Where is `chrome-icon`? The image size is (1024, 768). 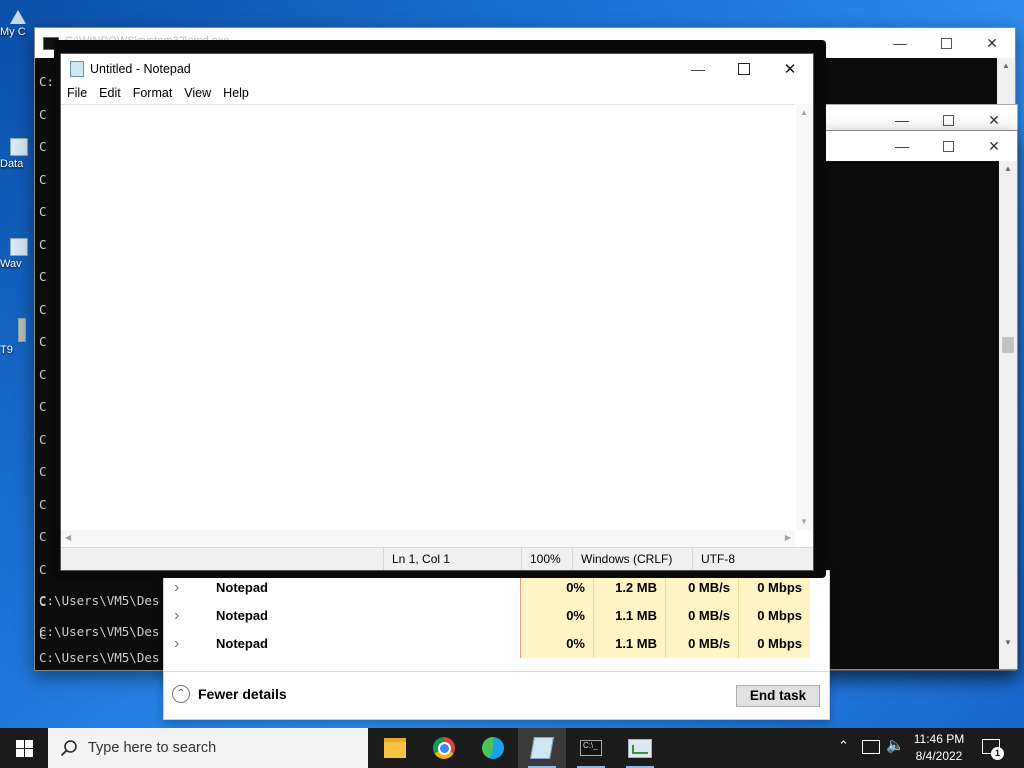 chrome-icon is located at coordinates (444, 748).